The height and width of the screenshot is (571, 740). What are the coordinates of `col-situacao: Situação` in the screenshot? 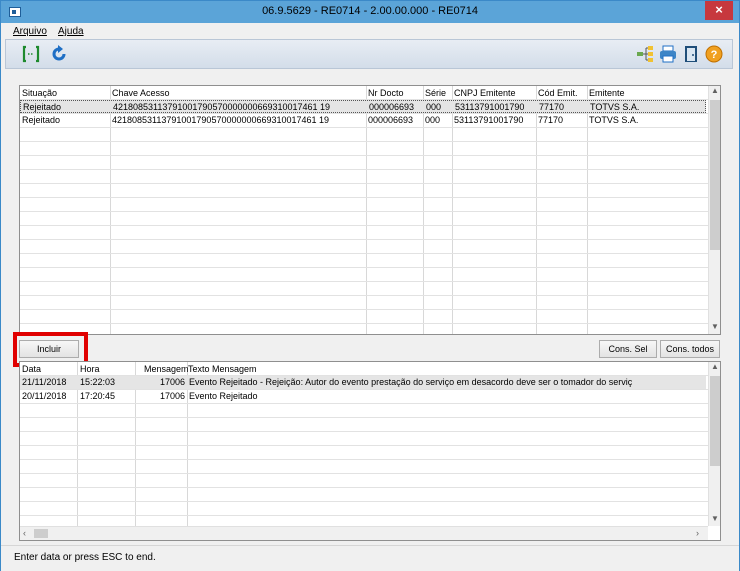 It's located at (39, 93).